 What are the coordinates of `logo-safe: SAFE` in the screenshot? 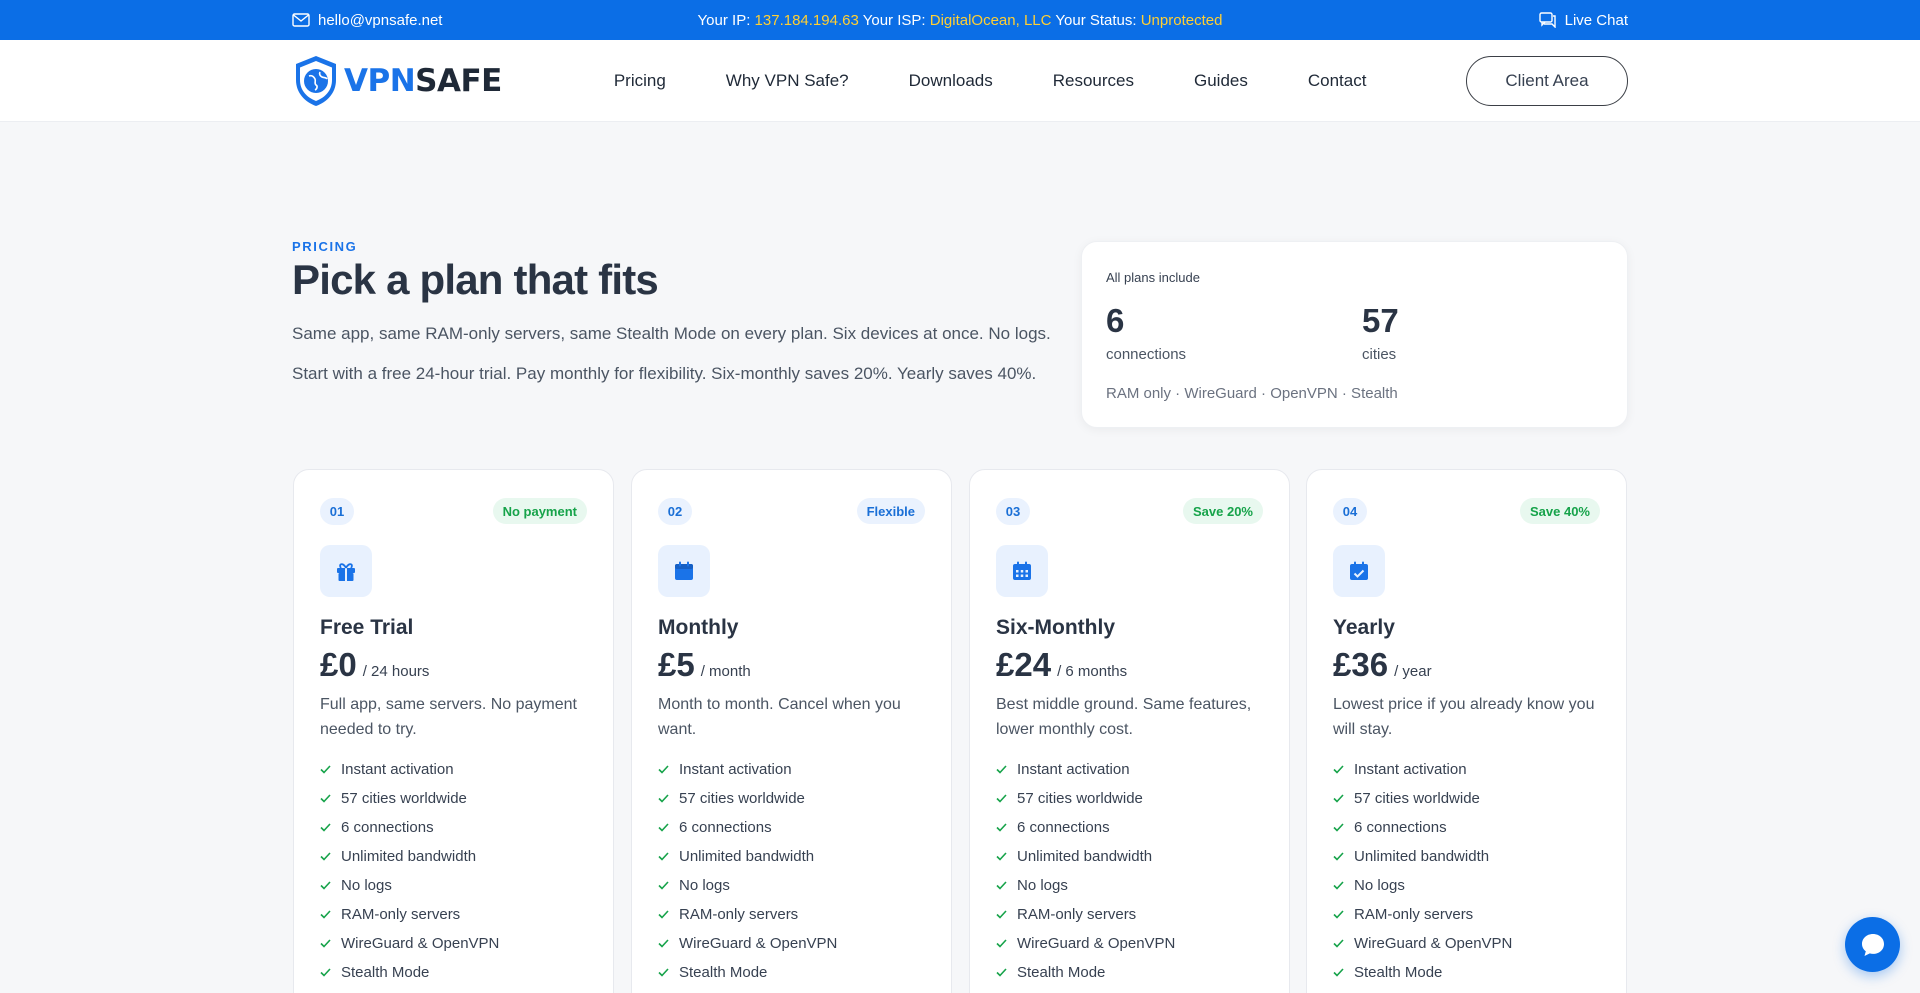 It's located at (458, 81).